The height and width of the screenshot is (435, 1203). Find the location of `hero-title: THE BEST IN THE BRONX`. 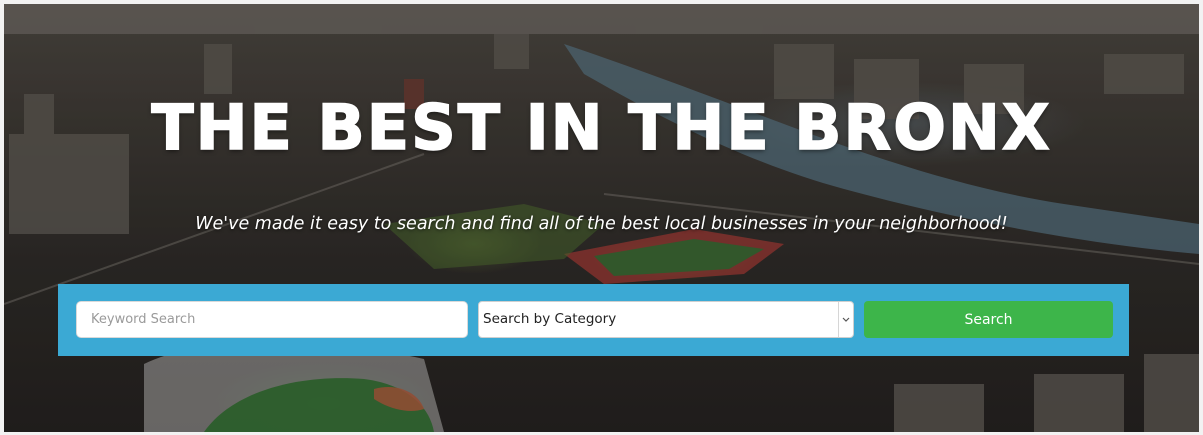

hero-title: THE BEST IN THE BRONX is located at coordinates (601, 127).